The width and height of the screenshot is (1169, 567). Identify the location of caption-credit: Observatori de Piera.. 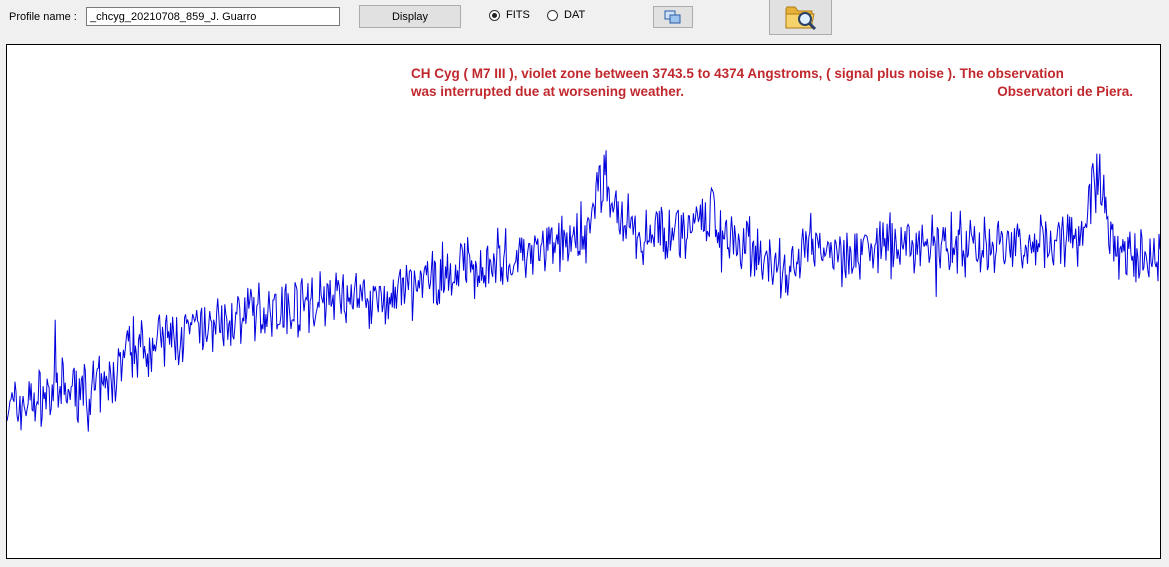
(1065, 91).